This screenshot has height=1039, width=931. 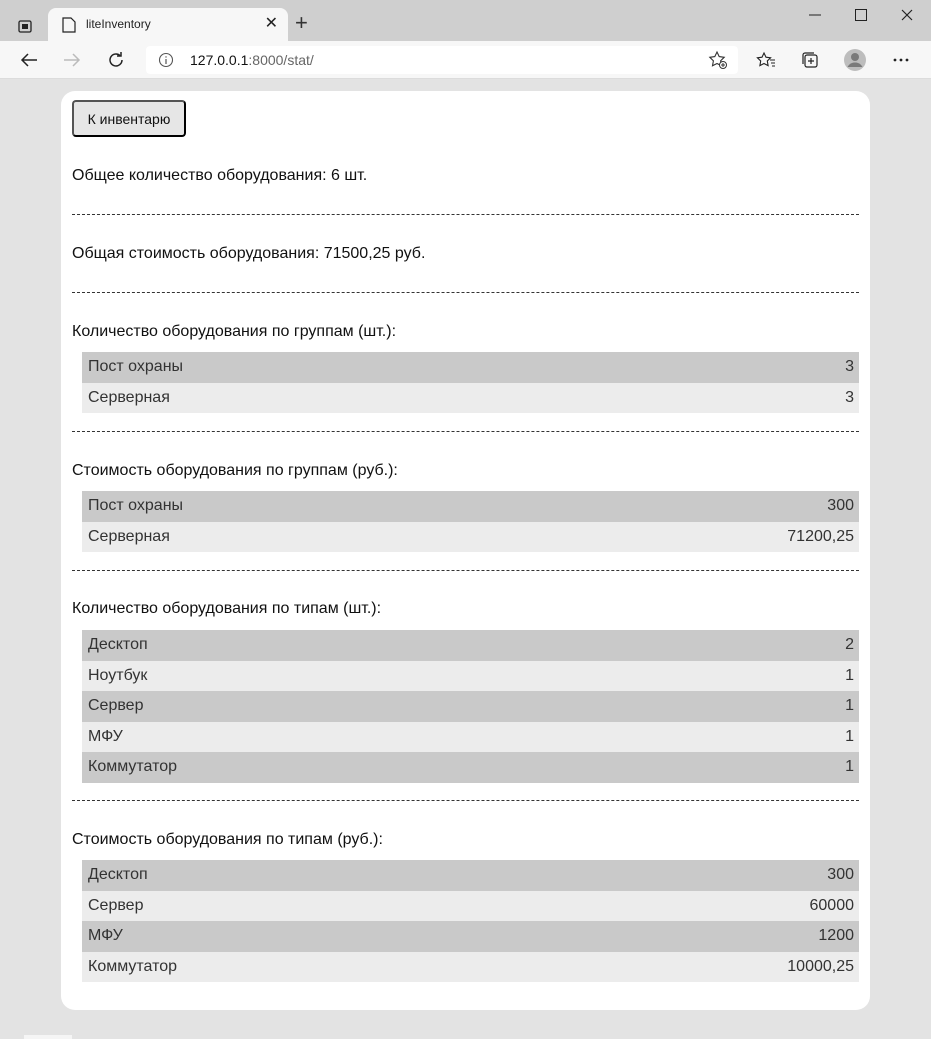 What do you see at coordinates (271, 24) in the screenshot?
I see `close-tab-icon: ✕` at bounding box center [271, 24].